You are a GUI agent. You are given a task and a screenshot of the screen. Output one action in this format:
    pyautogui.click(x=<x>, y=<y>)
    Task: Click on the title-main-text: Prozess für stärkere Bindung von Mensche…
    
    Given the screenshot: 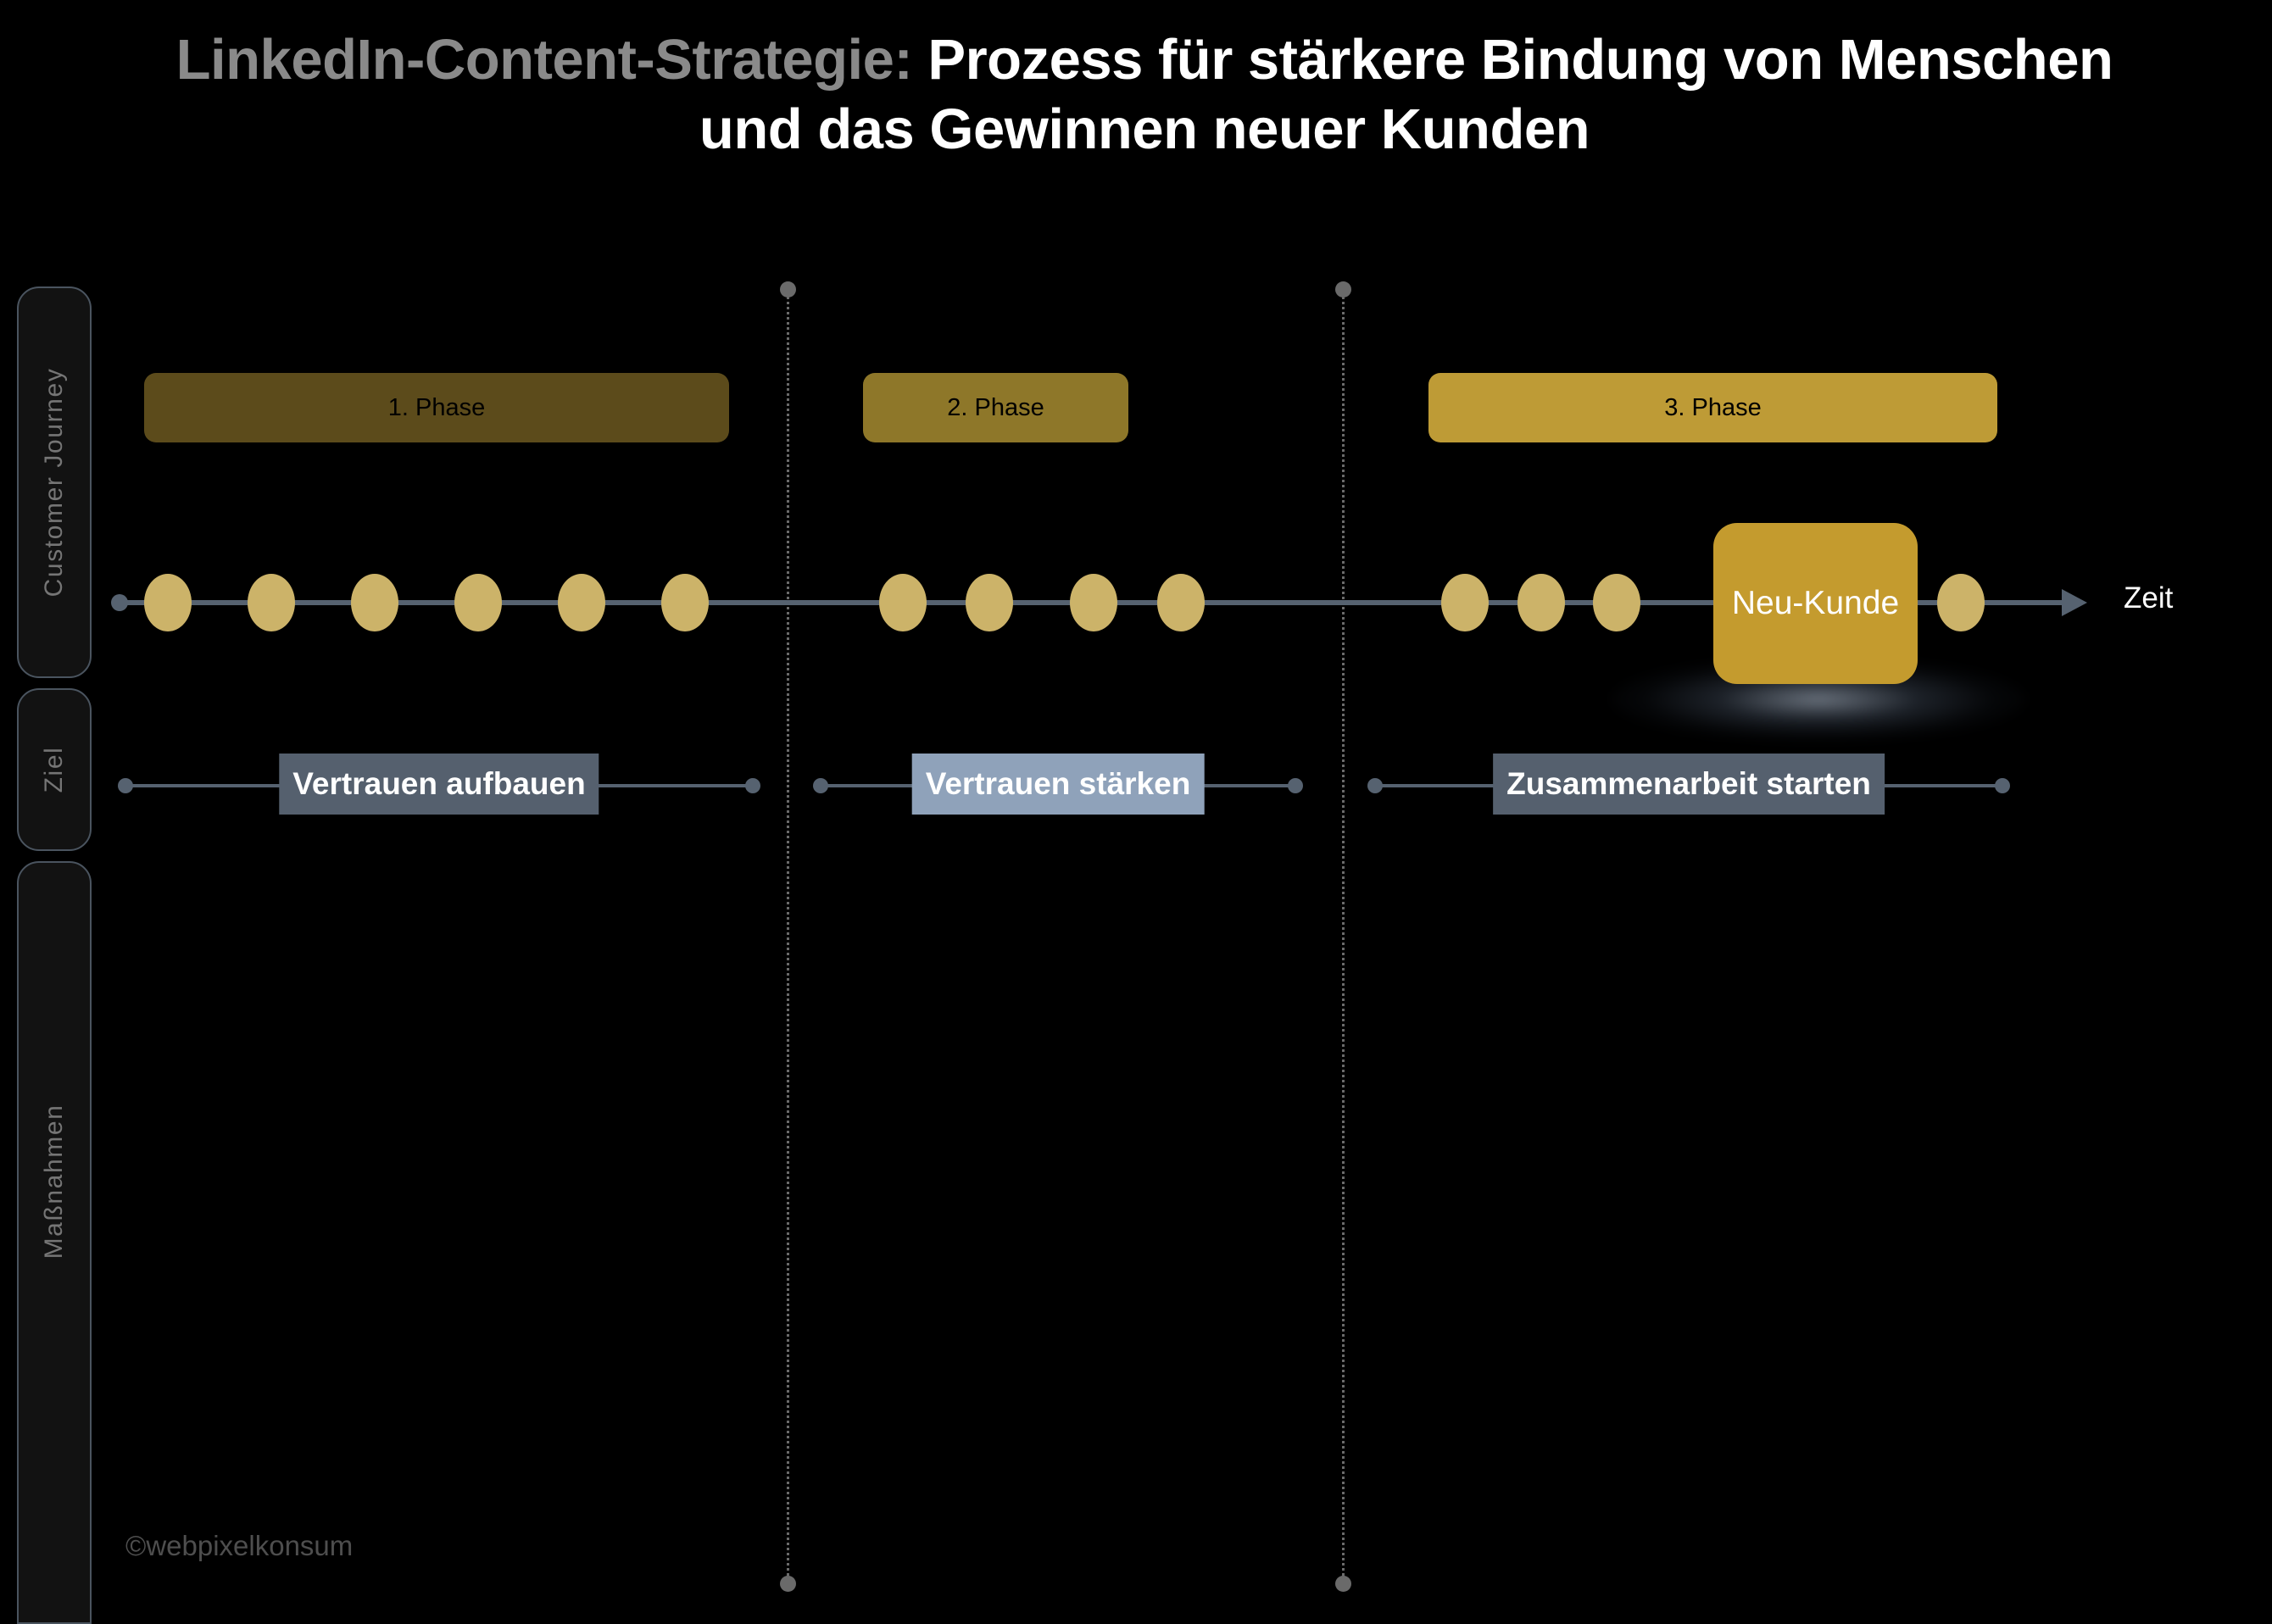 What is the action you would take?
    pyautogui.click(x=1406, y=95)
    